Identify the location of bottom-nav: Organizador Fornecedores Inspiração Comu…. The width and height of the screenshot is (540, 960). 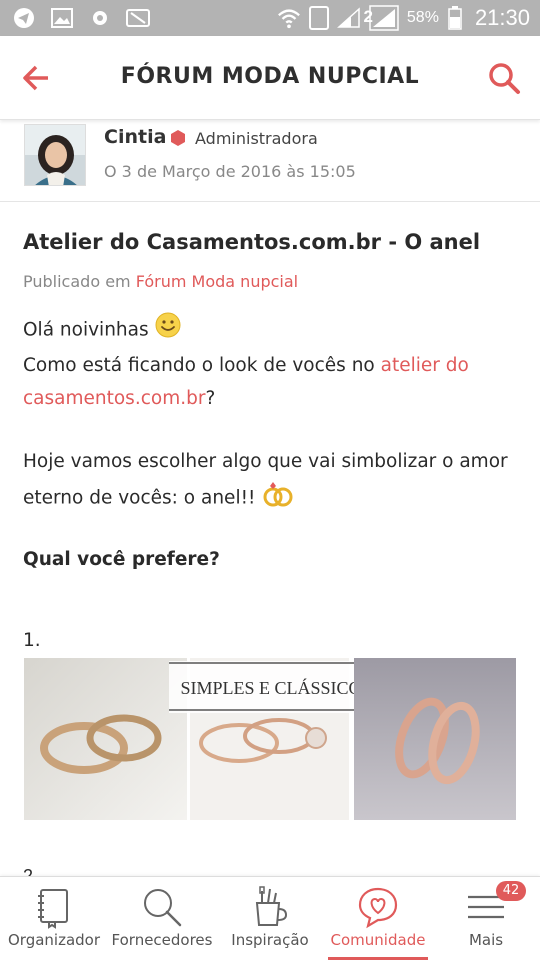
(270, 918).